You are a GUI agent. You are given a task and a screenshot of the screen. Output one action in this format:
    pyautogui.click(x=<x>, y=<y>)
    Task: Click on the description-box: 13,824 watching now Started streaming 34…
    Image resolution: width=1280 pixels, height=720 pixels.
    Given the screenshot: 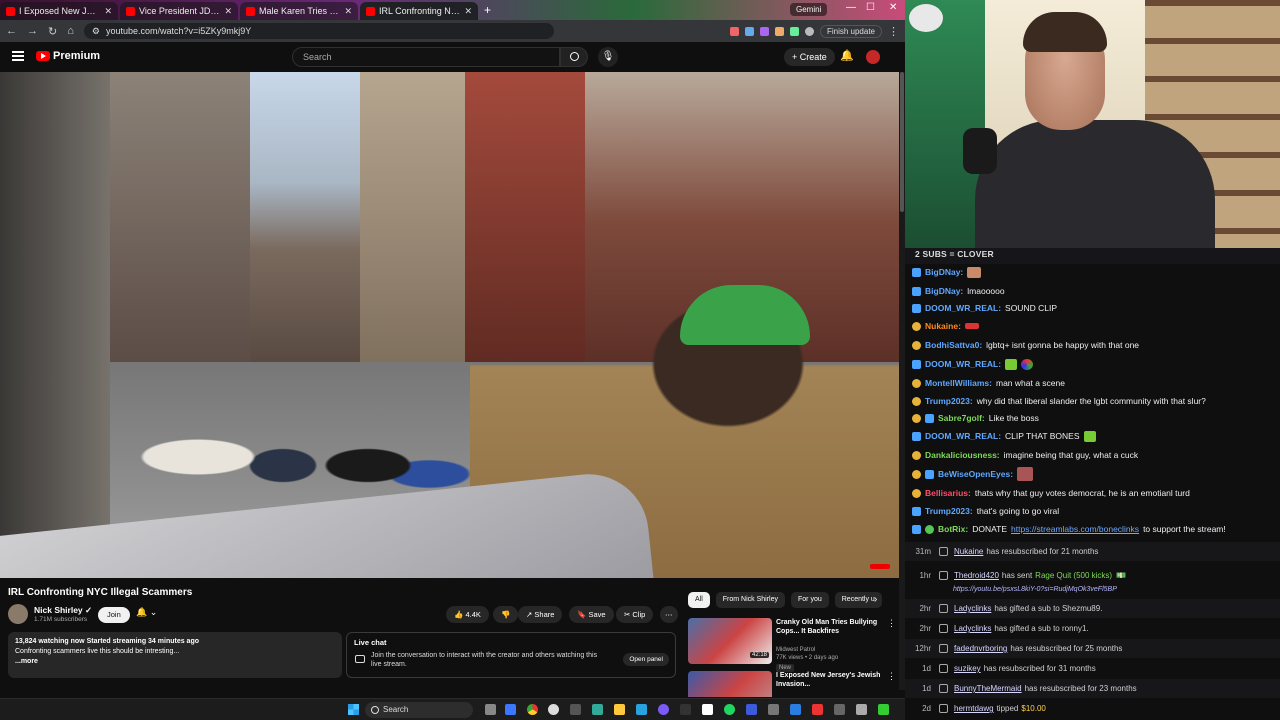 What is the action you would take?
    pyautogui.click(x=175, y=655)
    